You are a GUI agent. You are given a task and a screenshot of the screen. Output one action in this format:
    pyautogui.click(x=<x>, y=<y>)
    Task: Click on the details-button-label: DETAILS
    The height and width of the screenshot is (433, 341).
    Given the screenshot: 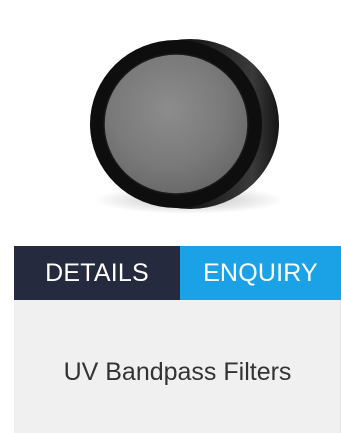 What is the action you would take?
    pyautogui.click(x=97, y=272)
    